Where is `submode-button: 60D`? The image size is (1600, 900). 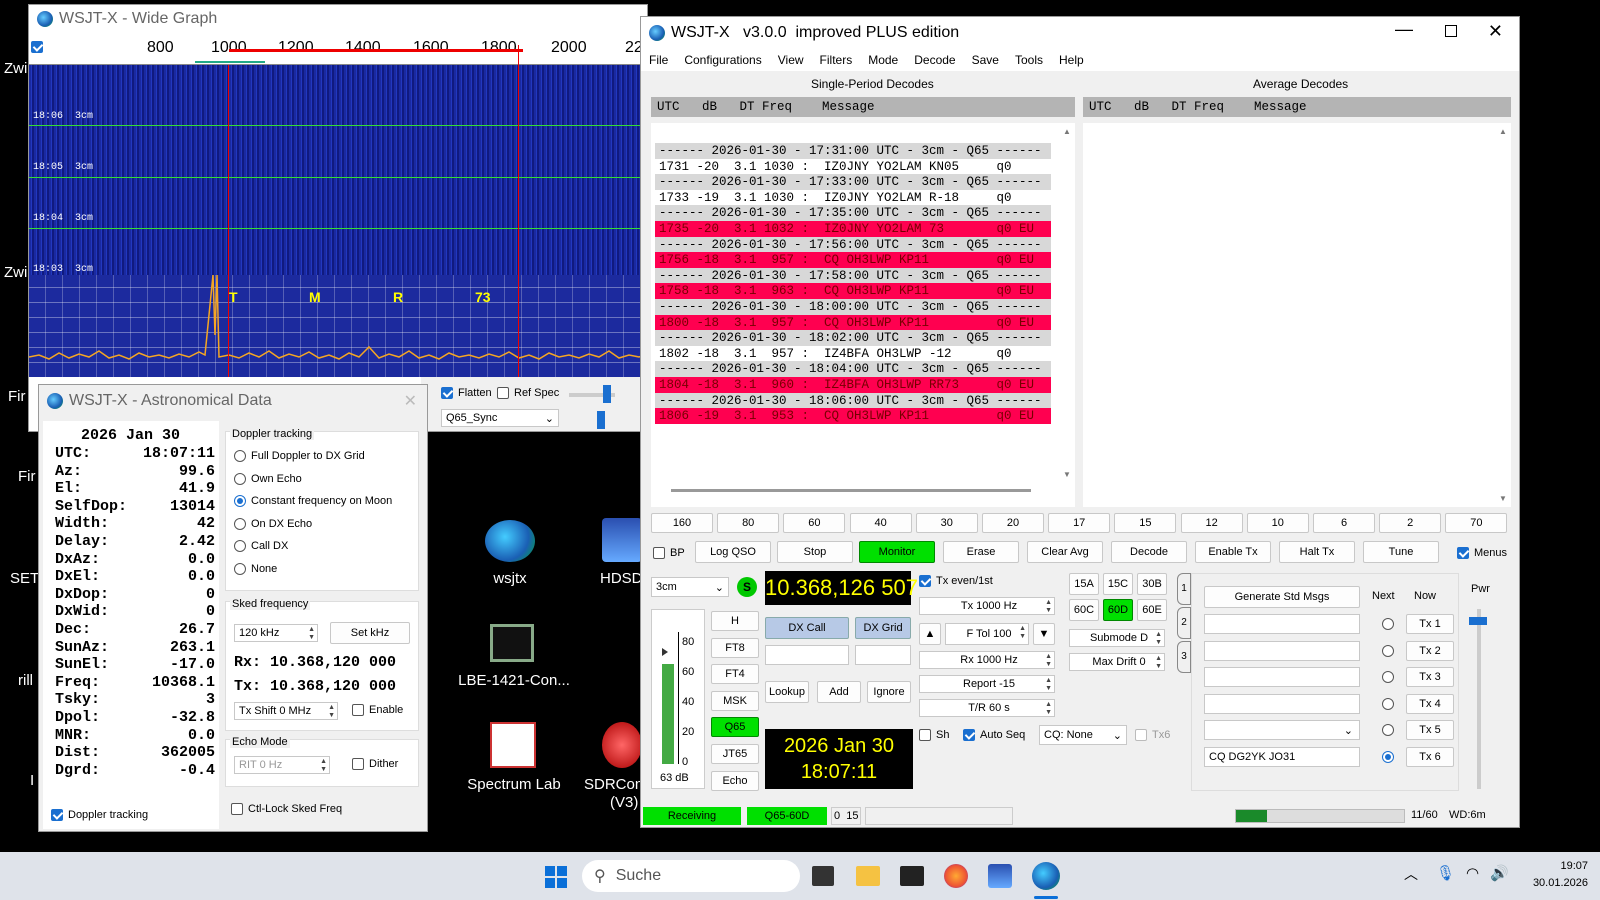 submode-button: 60D is located at coordinates (1118, 610).